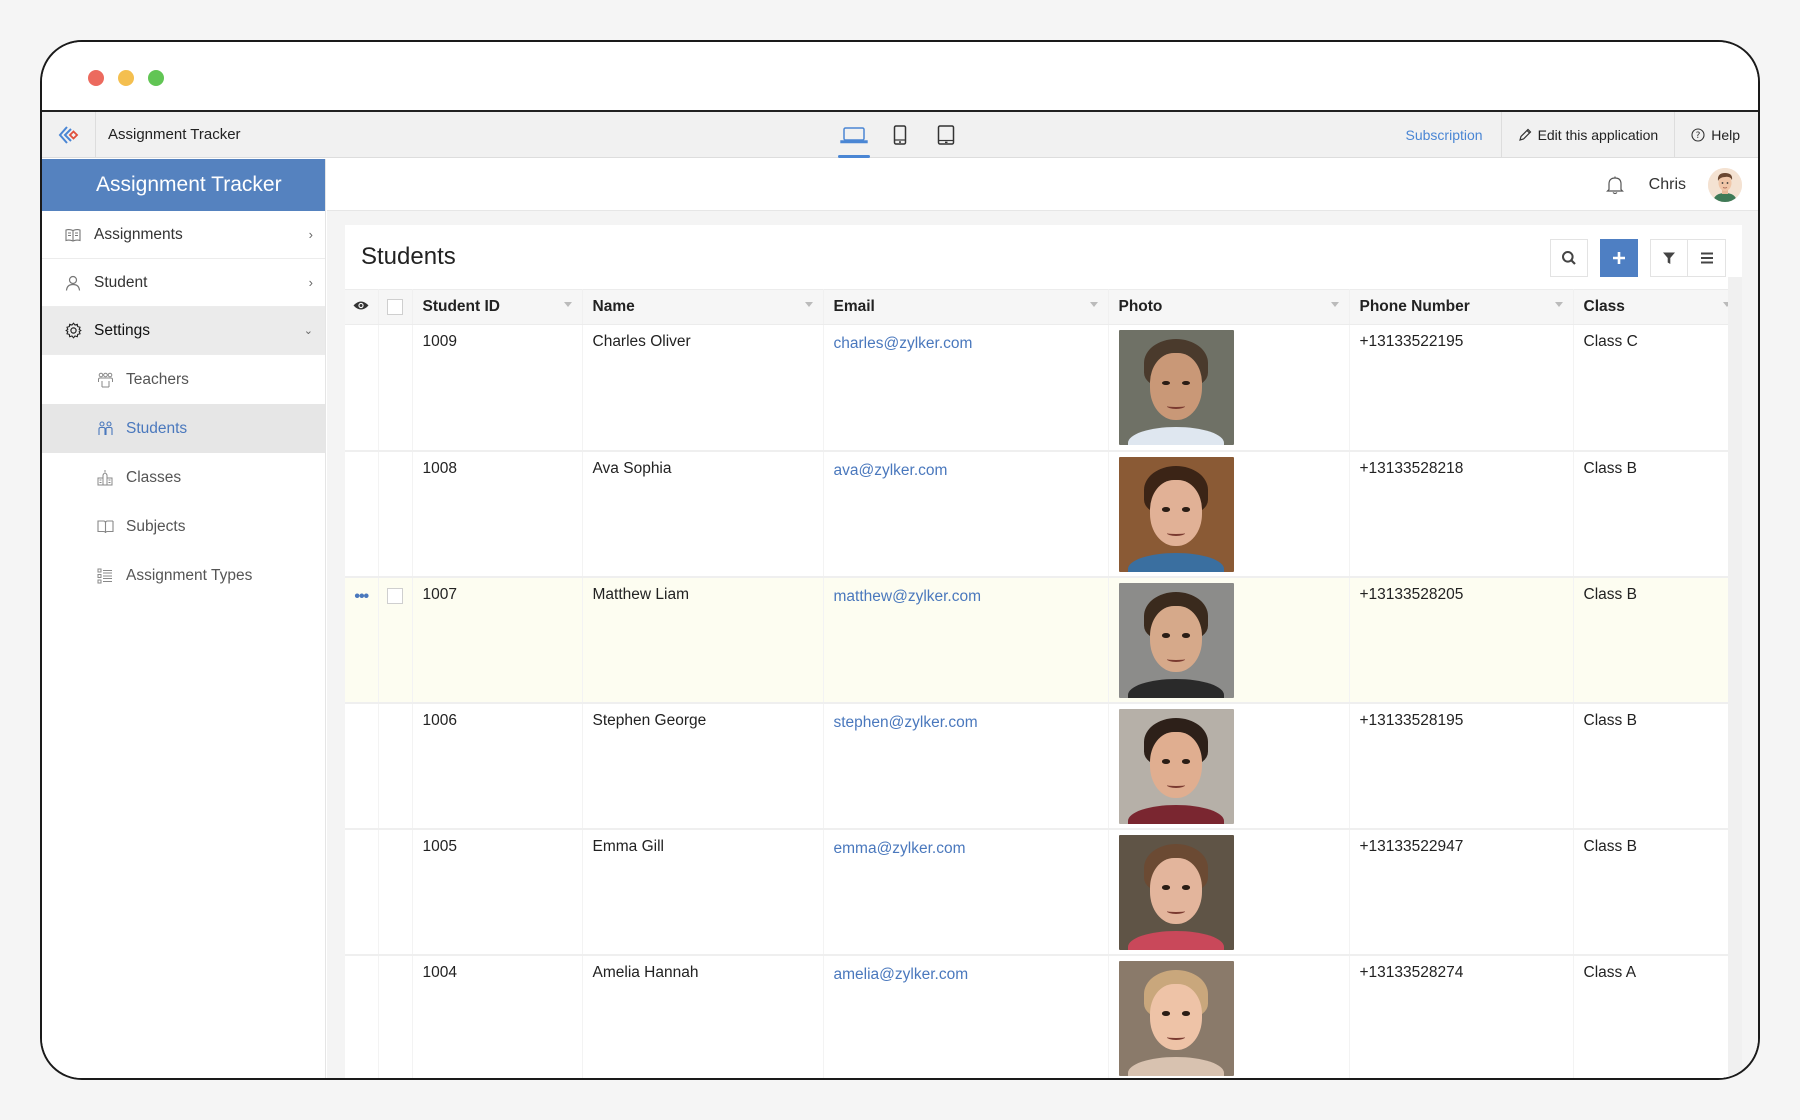 This screenshot has height=1120, width=1800. I want to click on maximize-window-button, so click(156, 78).